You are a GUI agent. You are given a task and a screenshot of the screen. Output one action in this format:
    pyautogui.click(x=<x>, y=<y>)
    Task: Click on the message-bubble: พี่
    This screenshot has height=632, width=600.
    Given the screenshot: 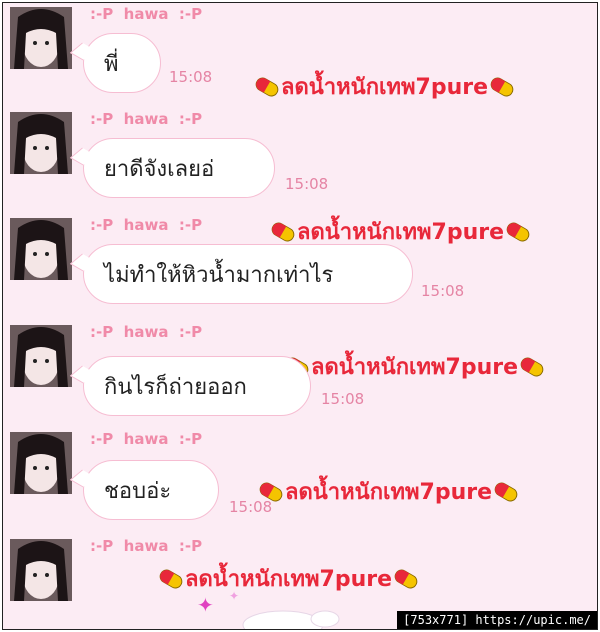 What is the action you would take?
    pyautogui.click(x=122, y=63)
    